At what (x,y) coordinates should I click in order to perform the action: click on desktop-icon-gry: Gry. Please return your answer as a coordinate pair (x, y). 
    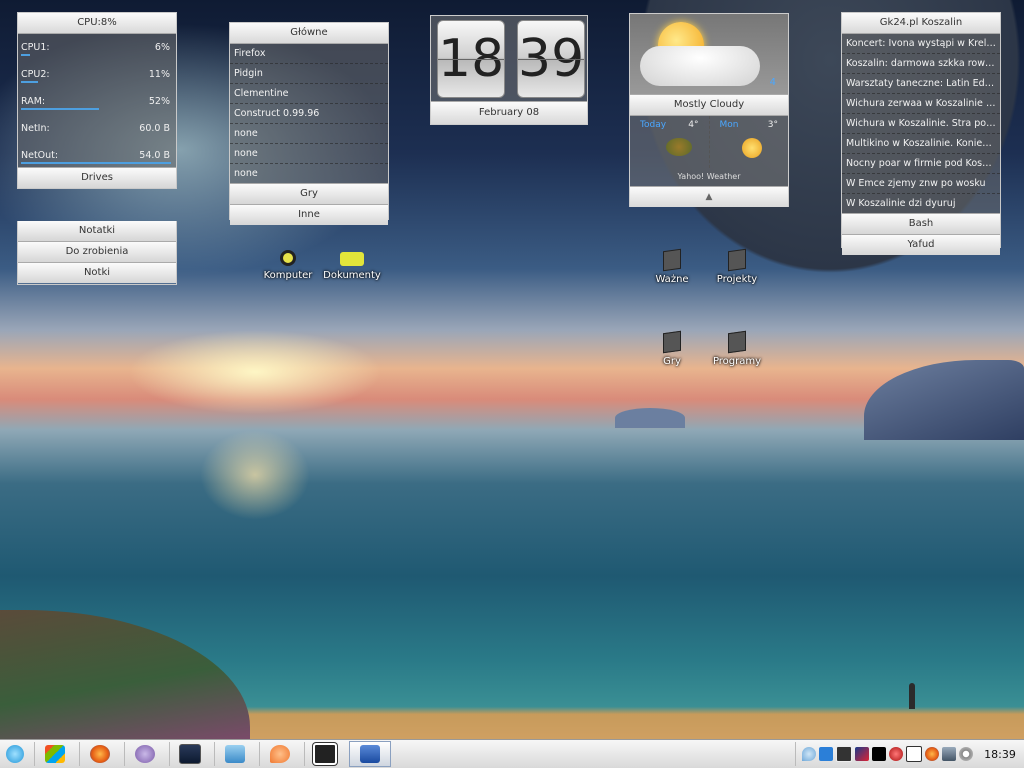
    Looking at the image, I should click on (672, 348).